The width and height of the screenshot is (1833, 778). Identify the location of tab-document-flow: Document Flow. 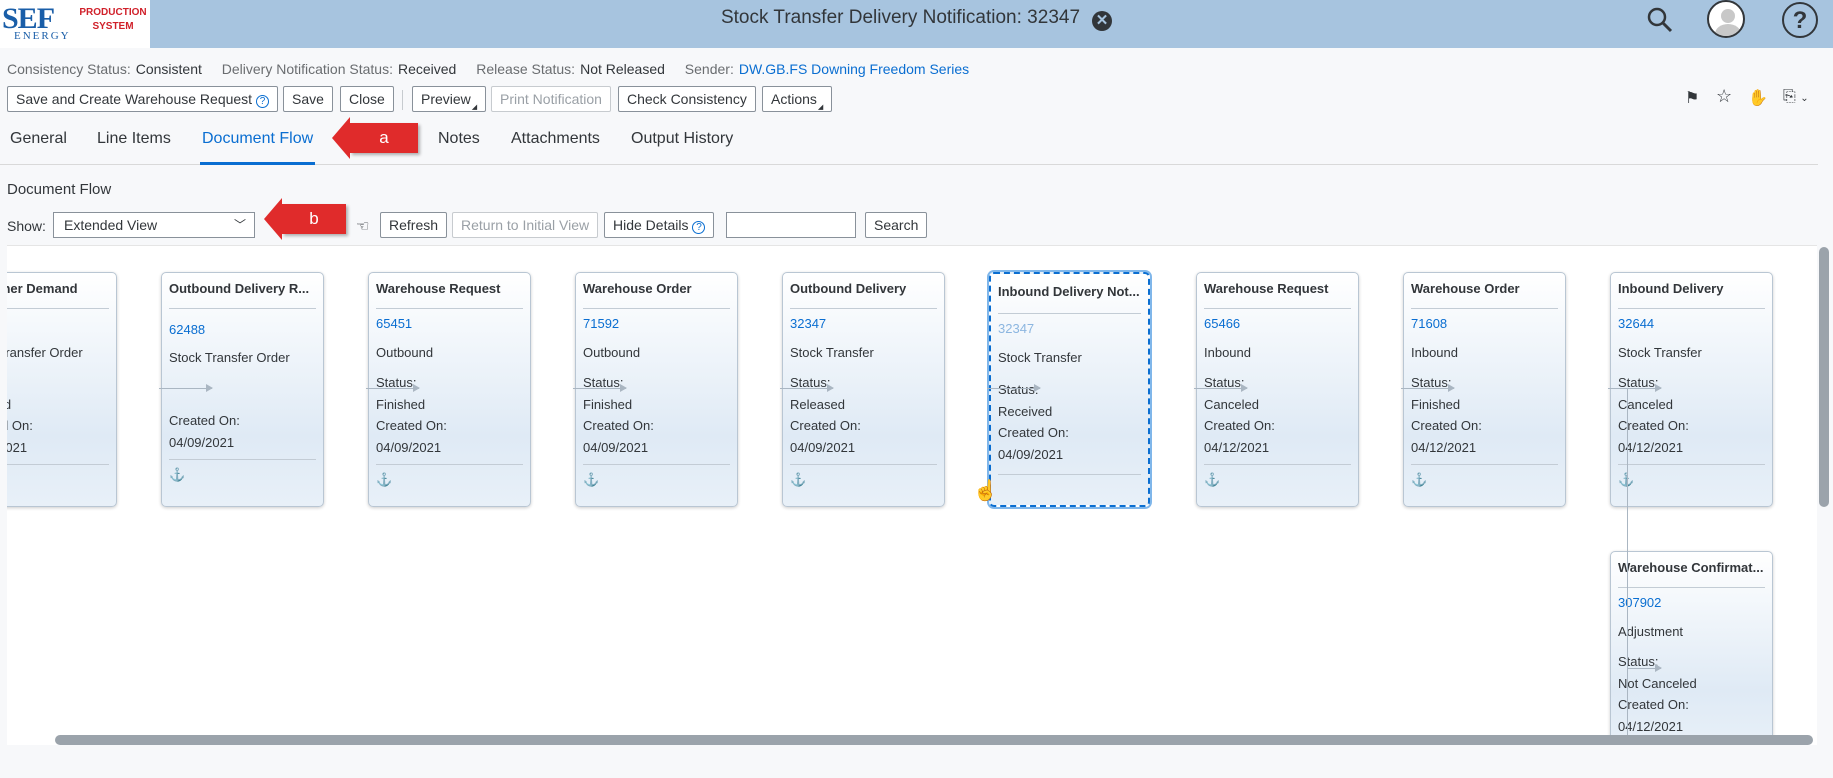
(257, 147).